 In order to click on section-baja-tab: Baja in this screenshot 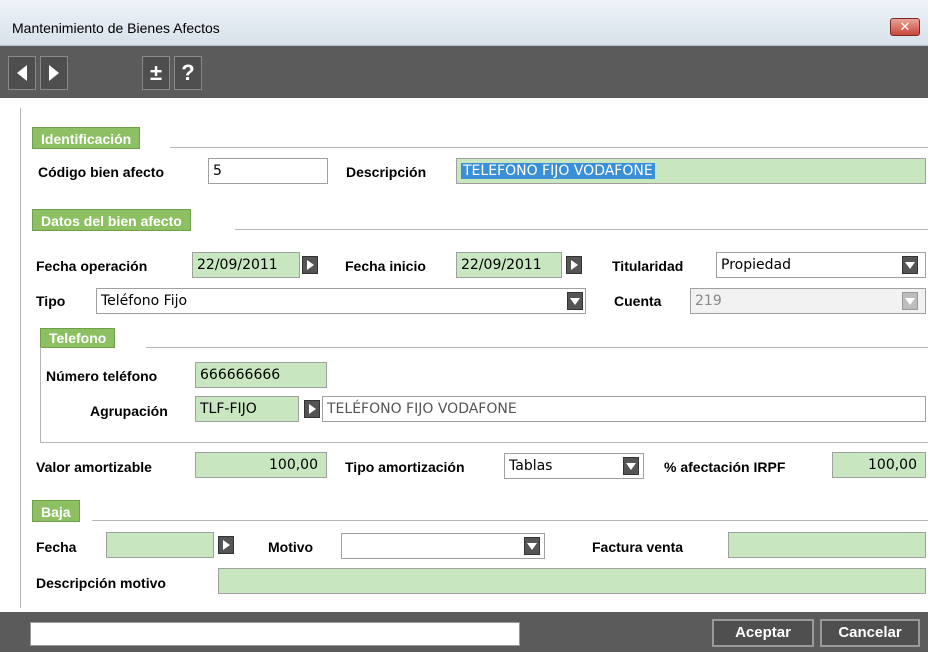, I will do `click(56, 511)`.